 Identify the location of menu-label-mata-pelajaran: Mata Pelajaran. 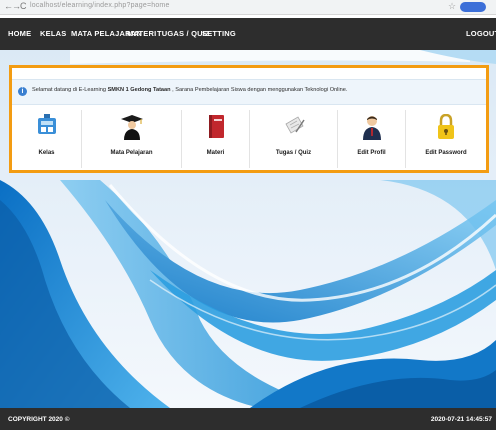
(131, 153).